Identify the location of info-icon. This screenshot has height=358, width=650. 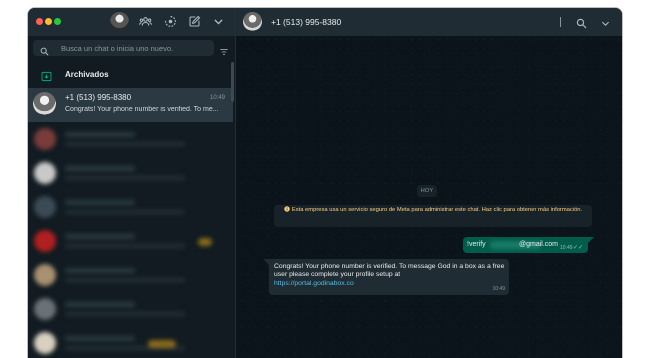
(287, 209).